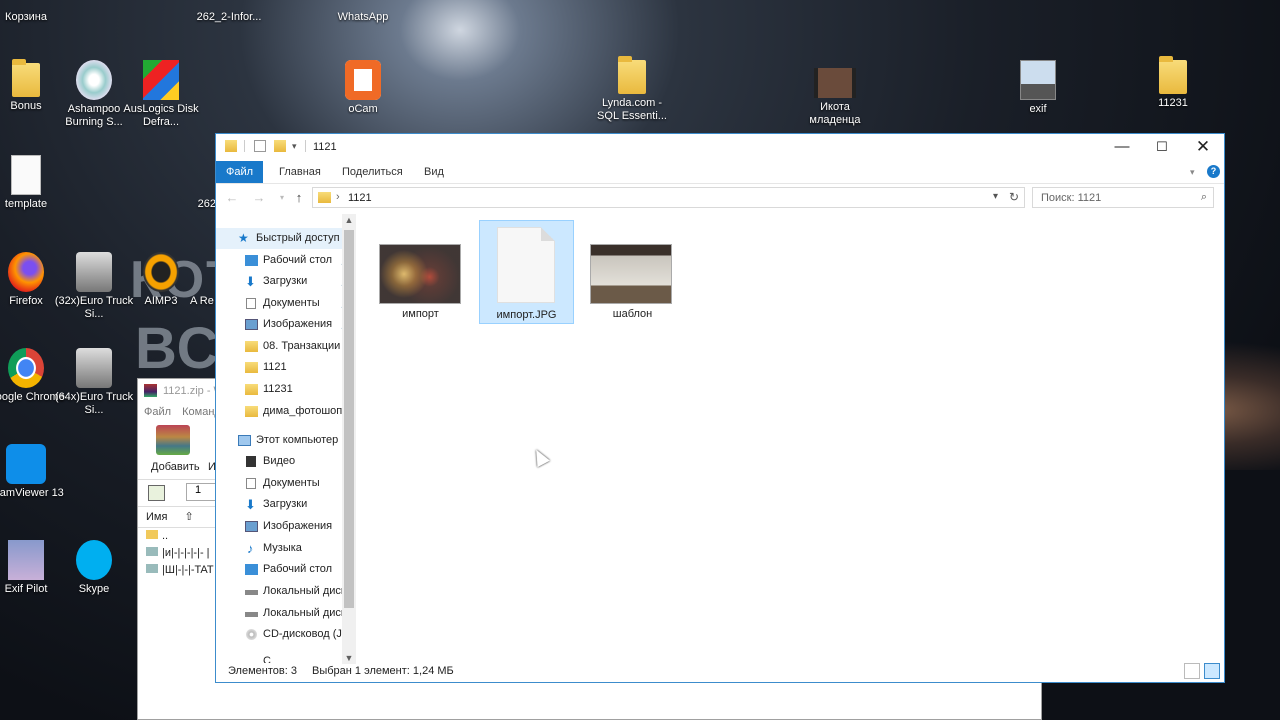 This screenshot has height=720, width=1280. What do you see at coordinates (262, 671) in the screenshot?
I see `status-item-count: Элементов: 3` at bounding box center [262, 671].